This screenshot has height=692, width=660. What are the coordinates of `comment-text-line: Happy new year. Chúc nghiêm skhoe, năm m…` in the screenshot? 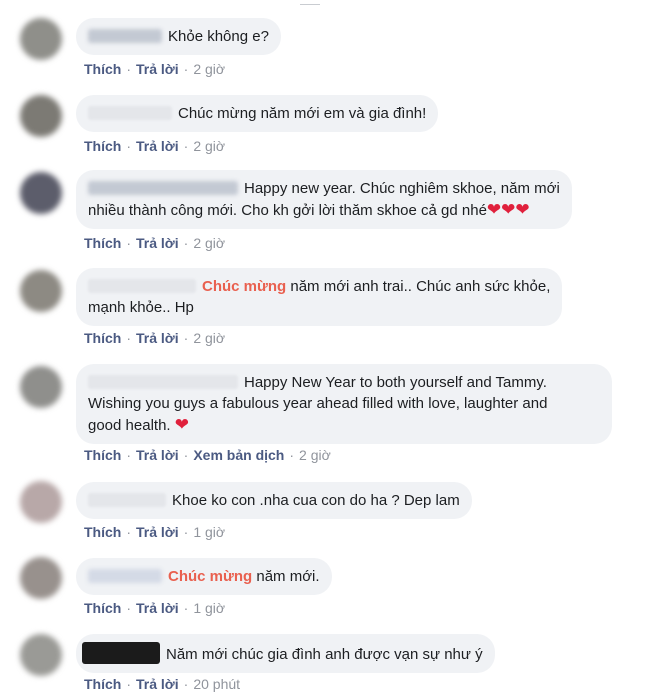 It's located at (402, 188).